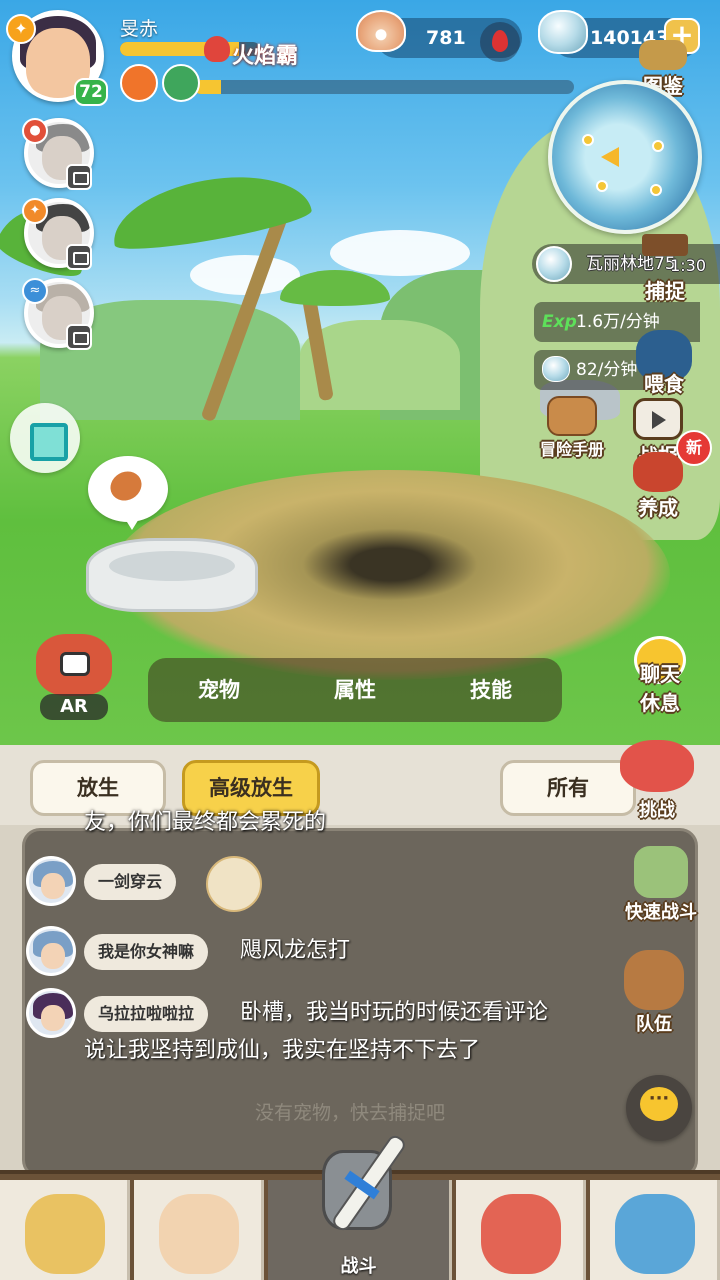 Image resolution: width=720 pixels, height=1280 pixels. I want to click on player-level-badge: 72, so click(91, 92).